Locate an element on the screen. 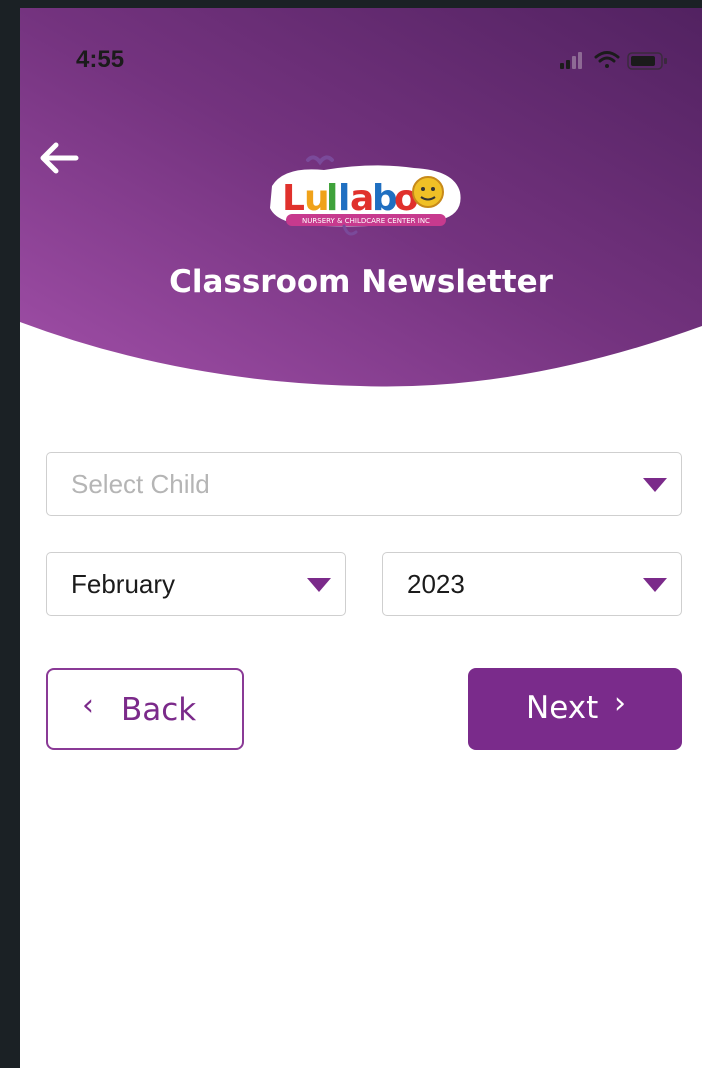 This screenshot has height=1068, width=702. status-icons is located at coordinates (620, 61).